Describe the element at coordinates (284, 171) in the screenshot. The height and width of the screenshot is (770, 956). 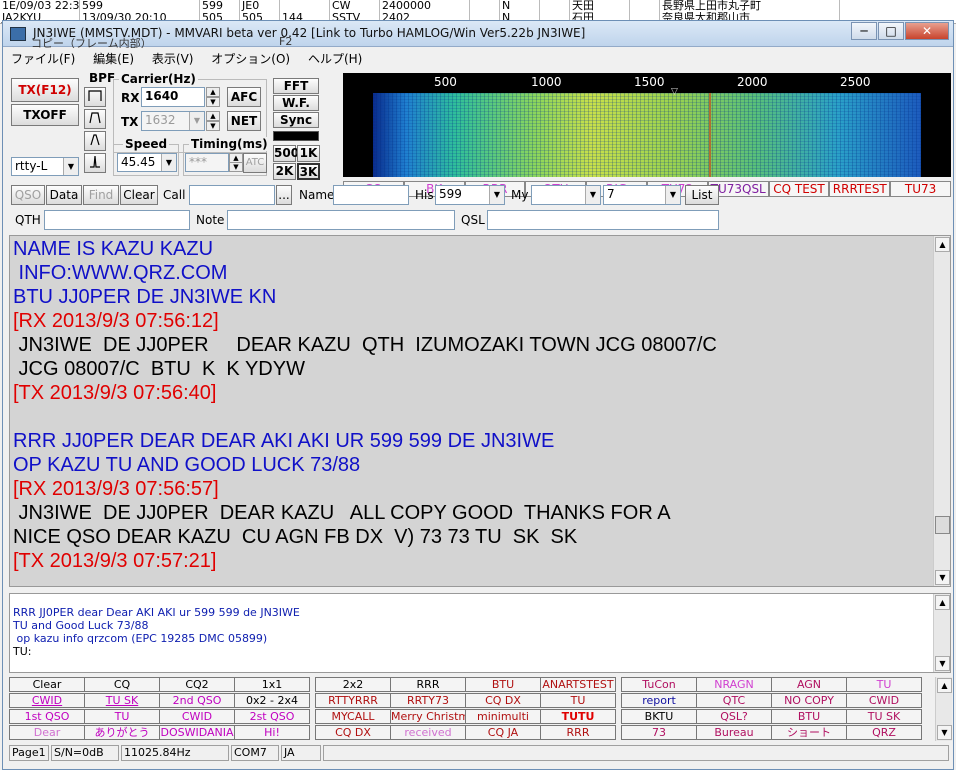
I see `bandwidth-2k-button: 2K` at that location.